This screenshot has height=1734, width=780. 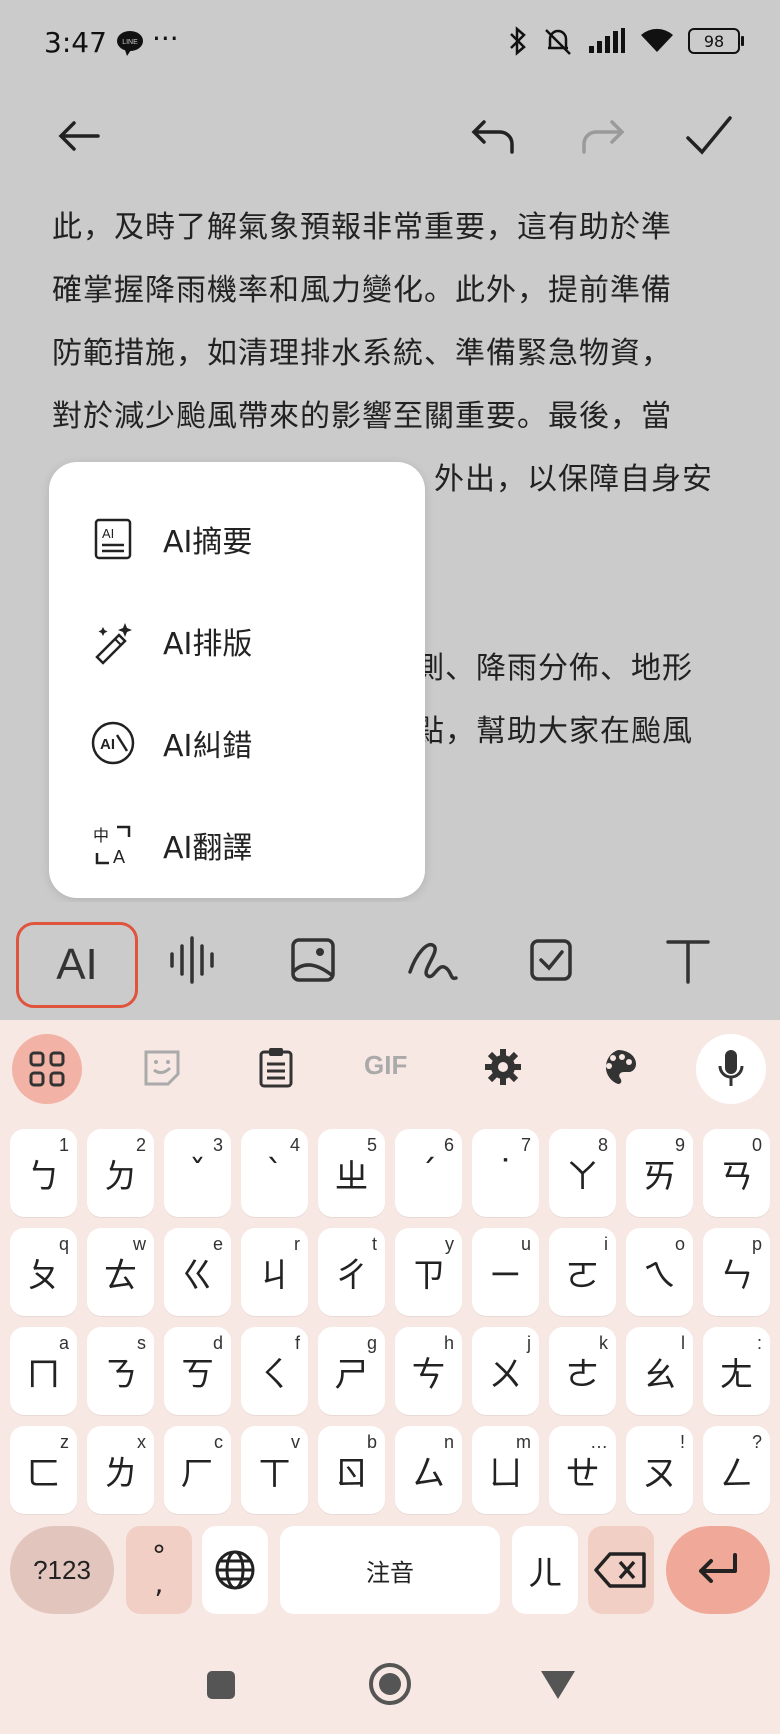 I want to click on undo-icon, so click(x=494, y=136).